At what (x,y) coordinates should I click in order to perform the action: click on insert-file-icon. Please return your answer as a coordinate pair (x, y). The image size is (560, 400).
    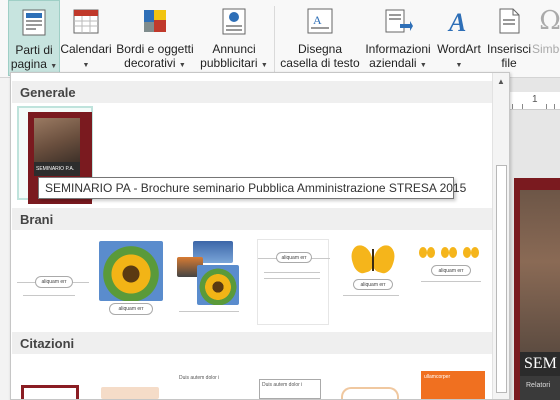
    Looking at the image, I should click on (509, 21).